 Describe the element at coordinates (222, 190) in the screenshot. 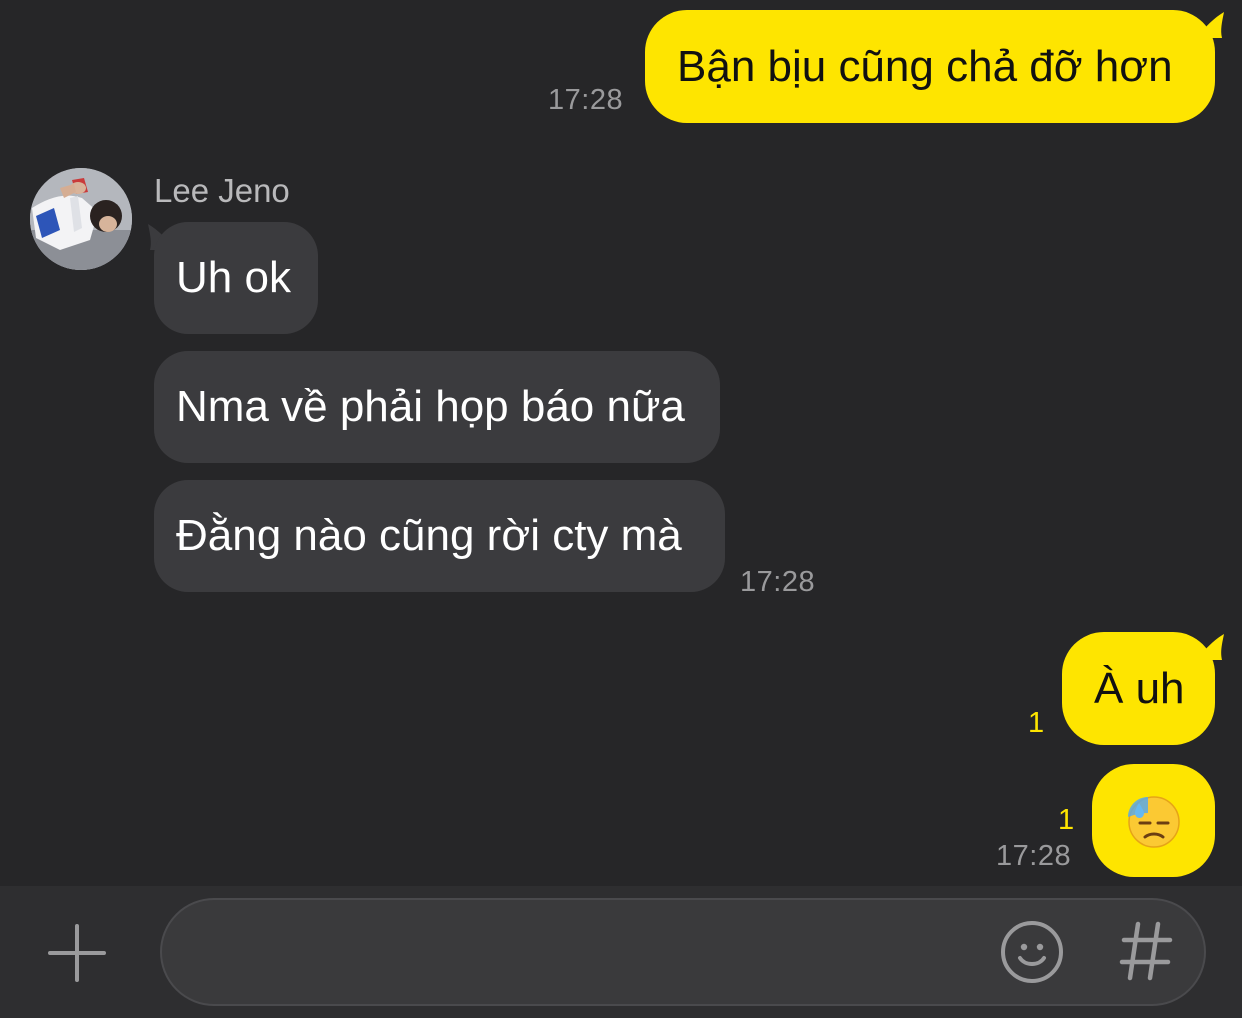

I see `contact-name: Lee Jeno` at that location.